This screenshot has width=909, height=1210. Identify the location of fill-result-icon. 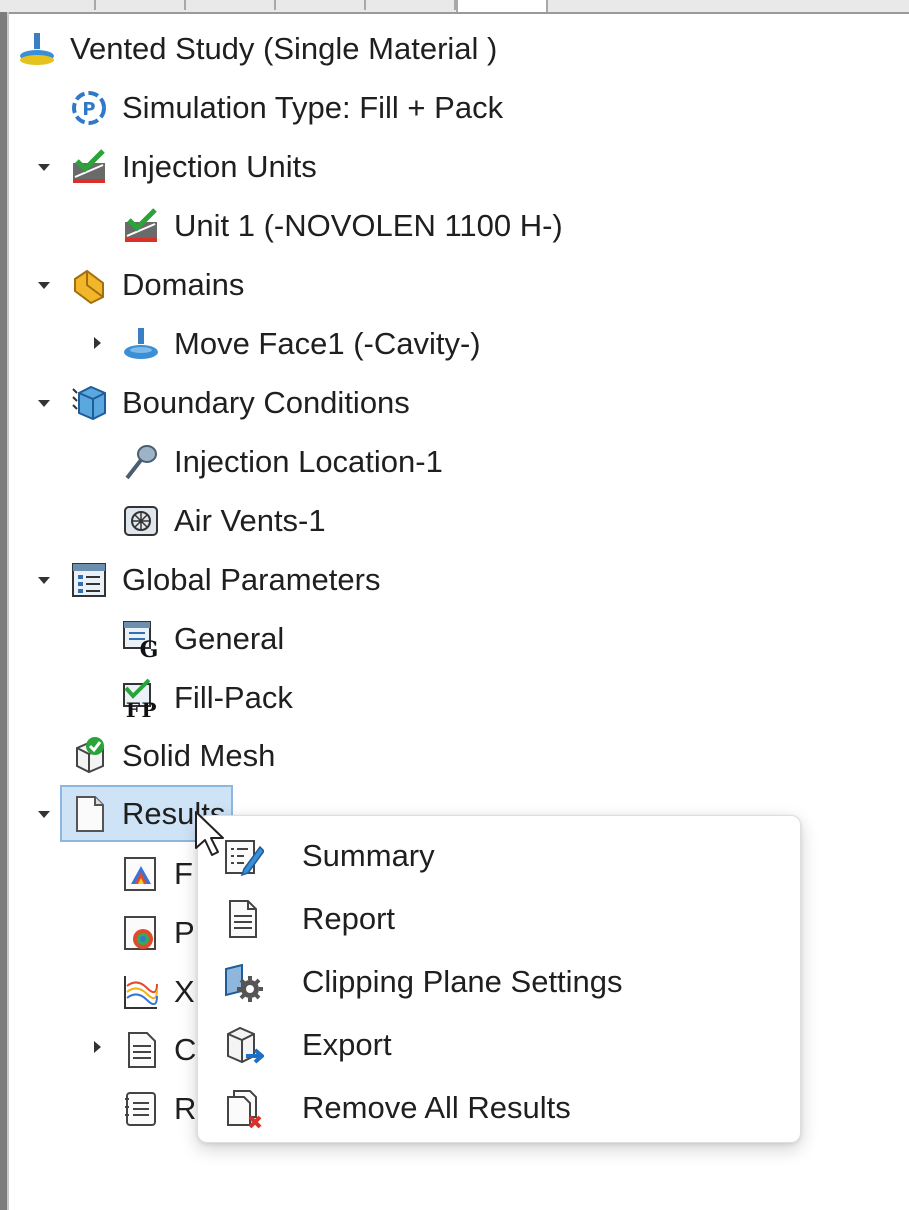
(141, 874).